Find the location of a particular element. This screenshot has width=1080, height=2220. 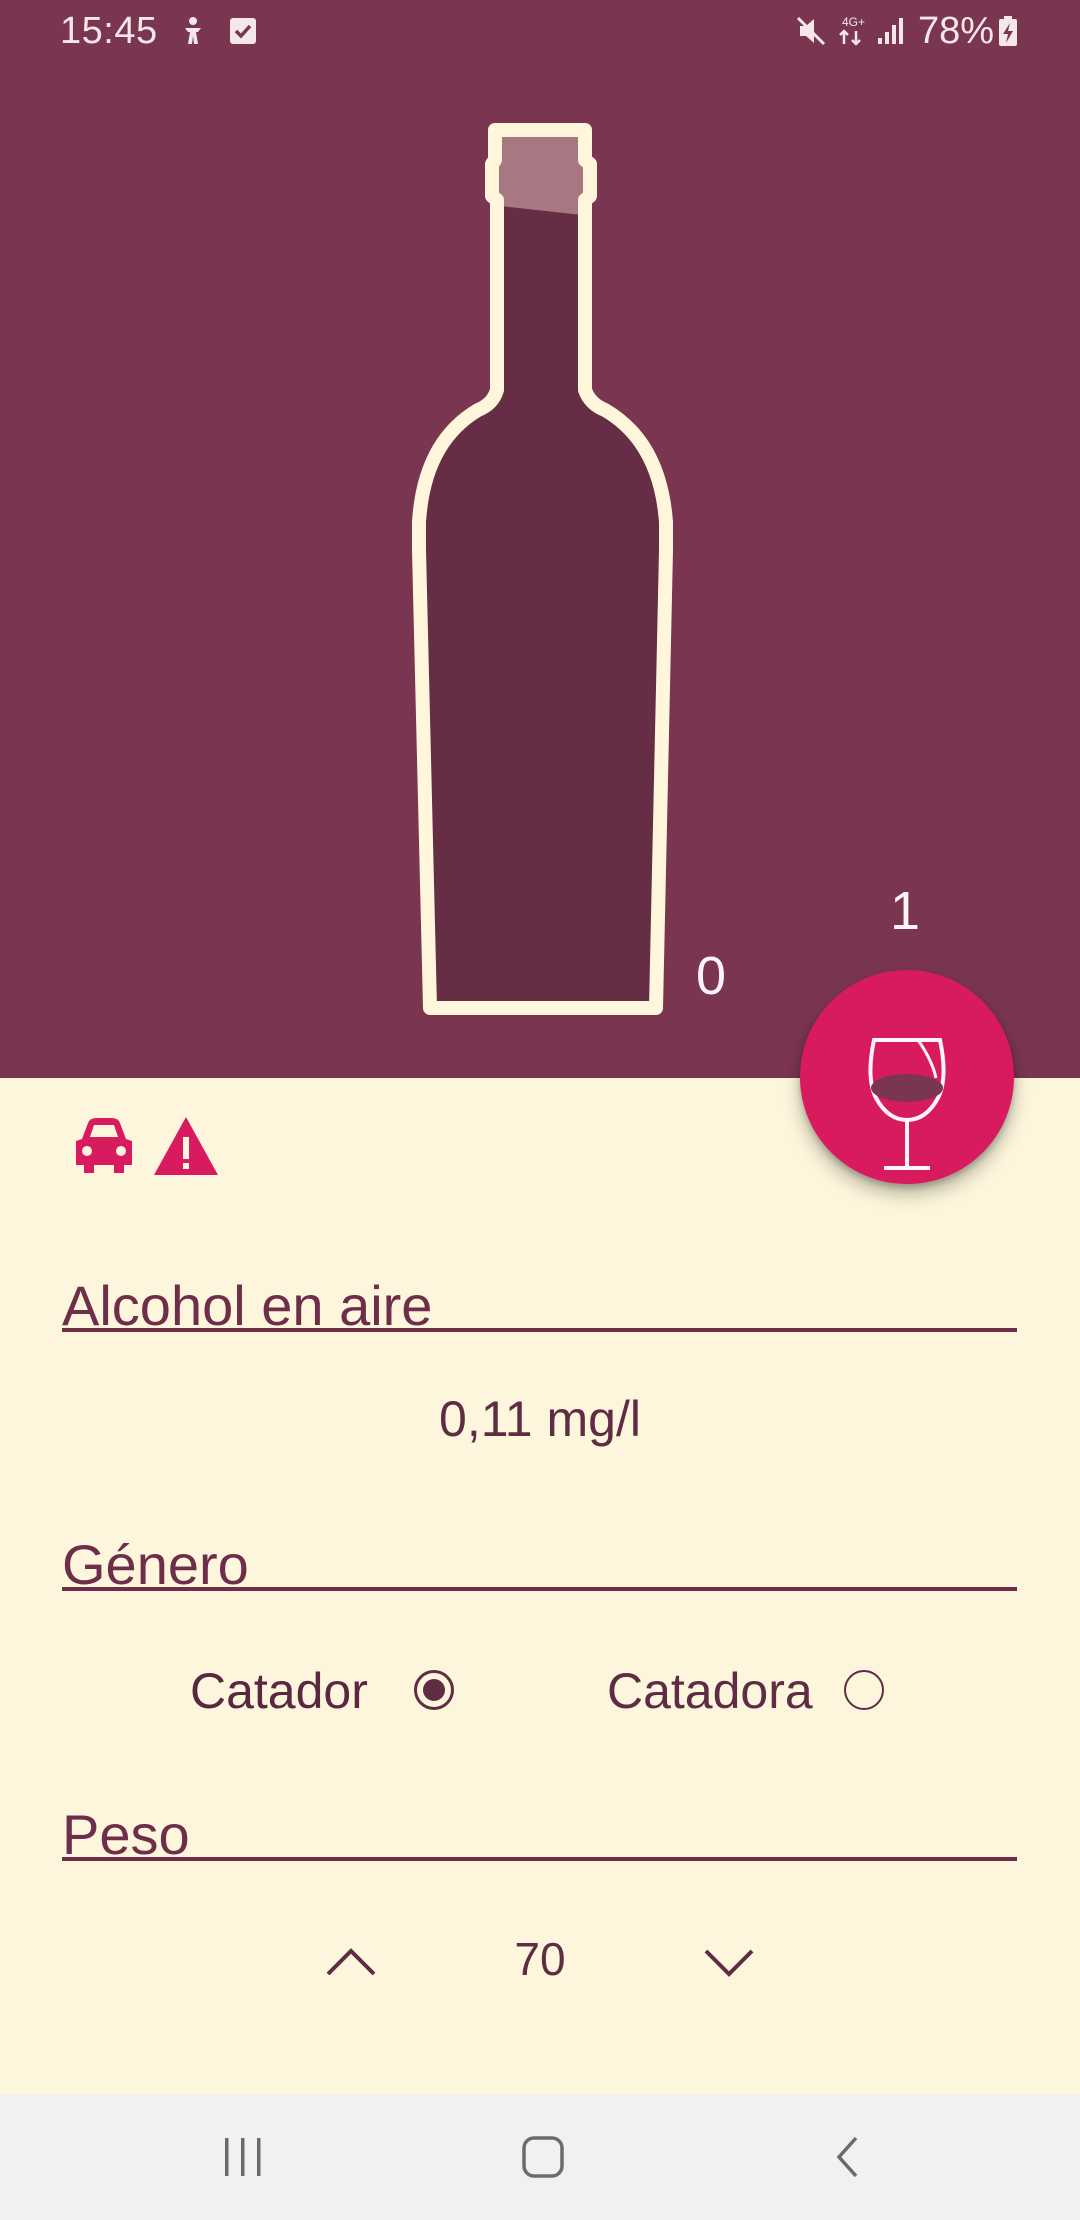

svg-text: 4G+ is located at coordinates (853, 22).